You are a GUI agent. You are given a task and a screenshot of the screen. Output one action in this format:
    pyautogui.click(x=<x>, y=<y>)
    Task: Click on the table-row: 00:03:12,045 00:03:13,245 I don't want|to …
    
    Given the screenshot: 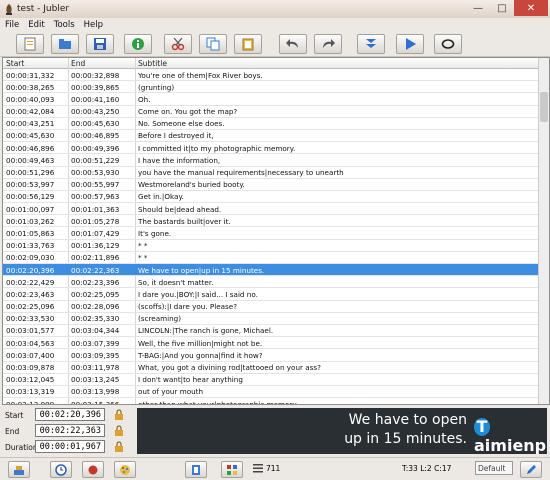 What is the action you would take?
    pyautogui.click(x=270, y=380)
    